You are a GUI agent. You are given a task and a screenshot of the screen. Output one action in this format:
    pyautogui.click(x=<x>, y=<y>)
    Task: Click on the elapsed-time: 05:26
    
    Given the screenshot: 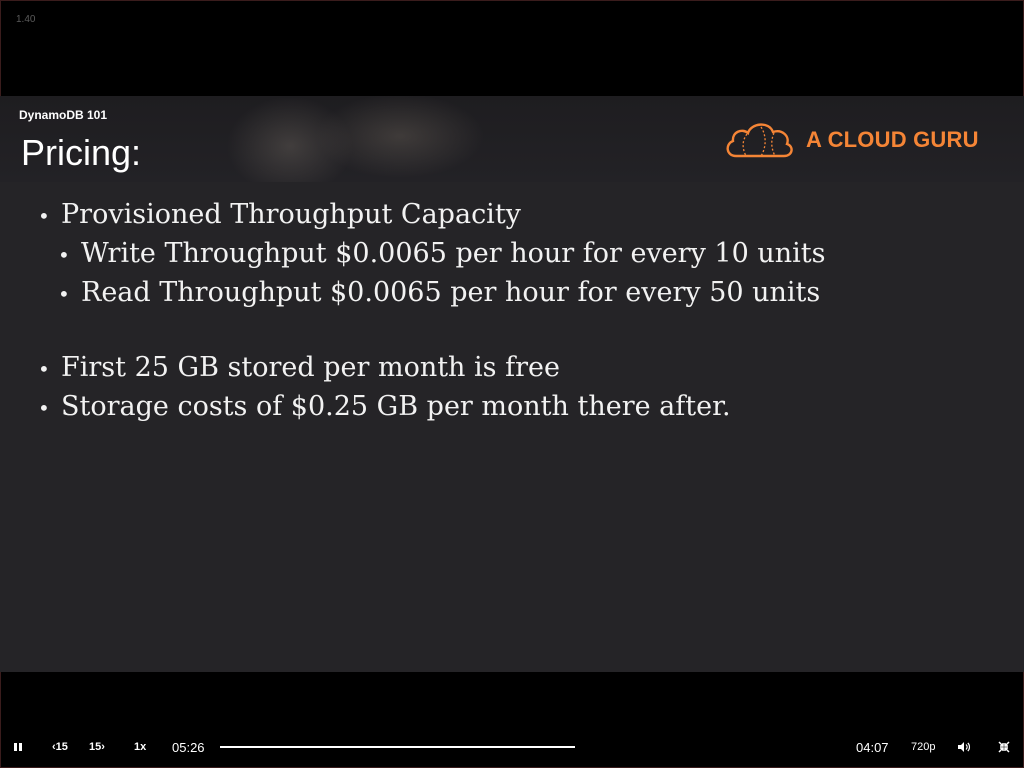 What is the action you would take?
    pyautogui.click(x=188, y=747)
    